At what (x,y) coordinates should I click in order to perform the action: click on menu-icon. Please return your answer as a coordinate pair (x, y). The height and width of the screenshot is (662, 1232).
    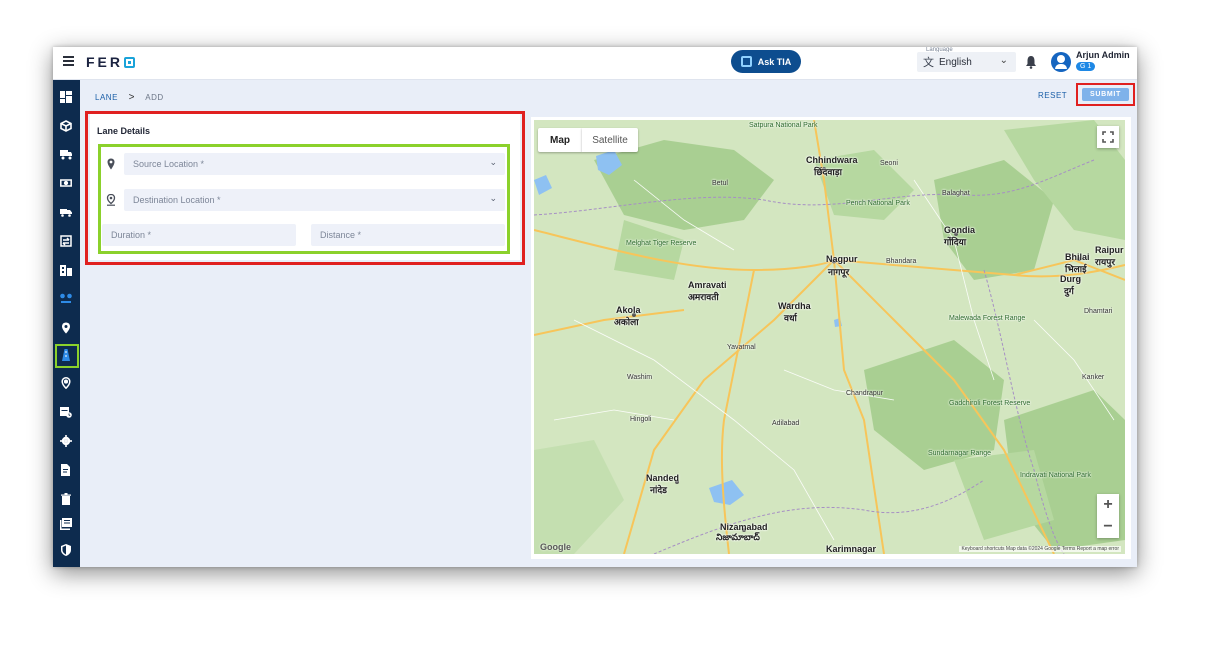
    Looking at the image, I should click on (68, 61).